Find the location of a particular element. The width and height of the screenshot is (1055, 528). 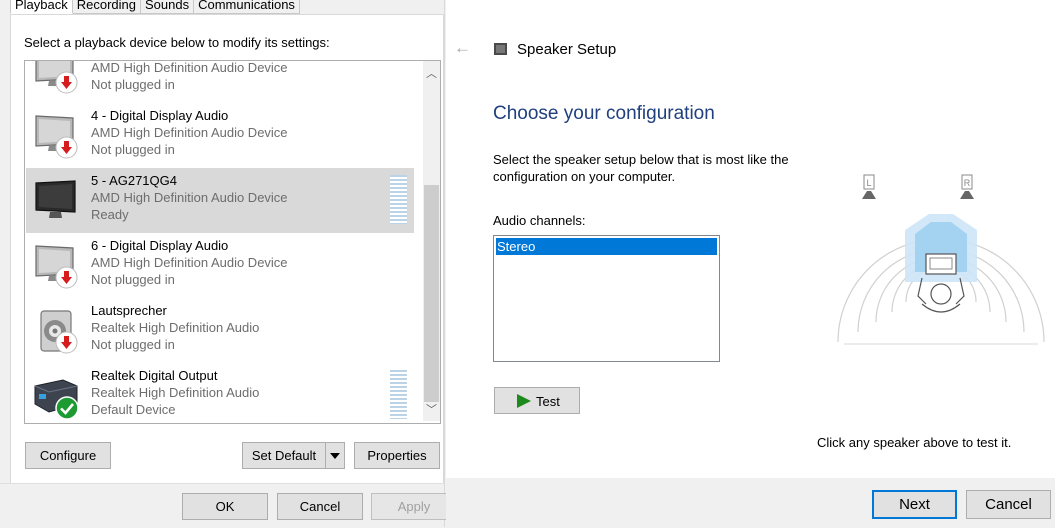

tab-playback: Playback is located at coordinates (41, 7).